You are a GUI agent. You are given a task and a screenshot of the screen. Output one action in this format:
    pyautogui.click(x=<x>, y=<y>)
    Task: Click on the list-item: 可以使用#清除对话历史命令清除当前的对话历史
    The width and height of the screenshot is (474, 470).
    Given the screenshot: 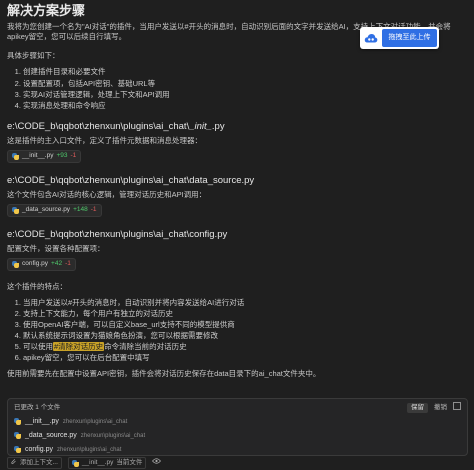 What is the action you would take?
    pyautogui.click(x=245, y=347)
    